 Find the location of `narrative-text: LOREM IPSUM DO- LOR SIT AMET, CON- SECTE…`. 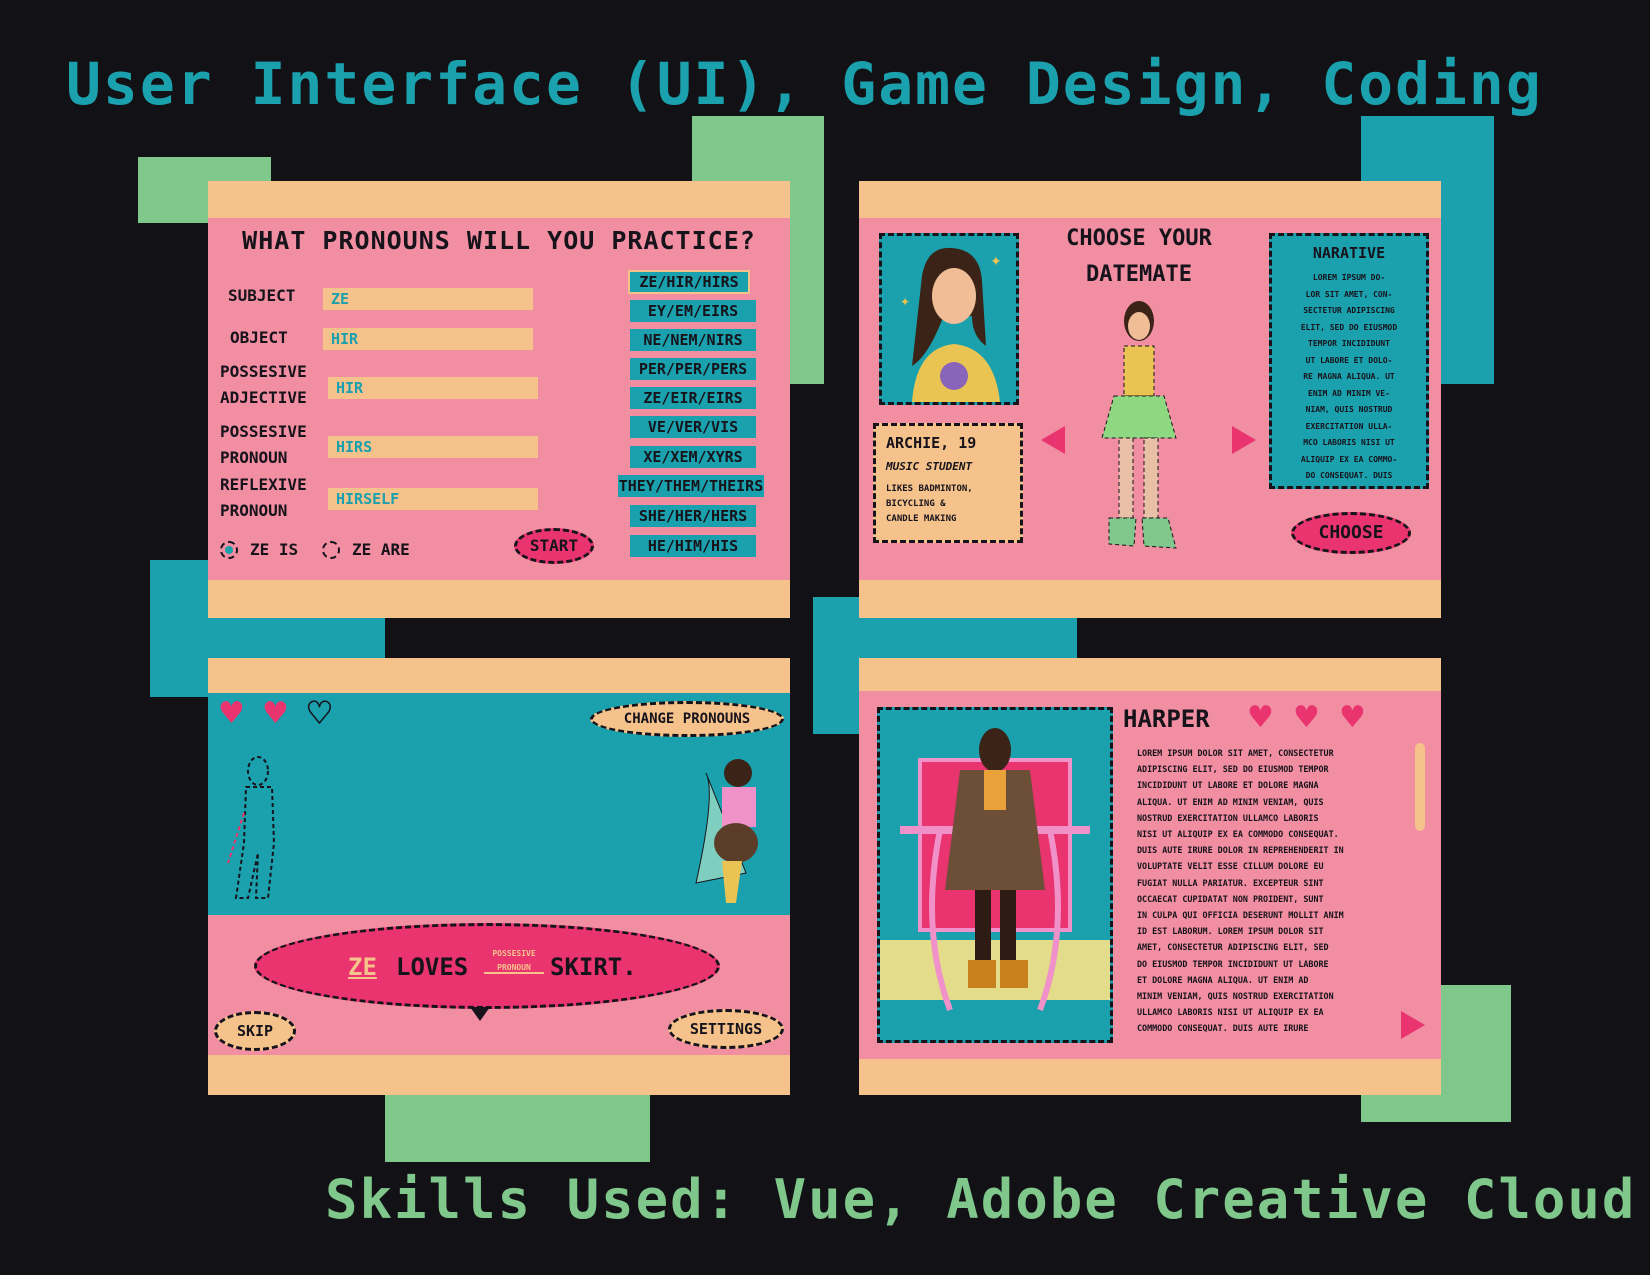

narrative-text: LOREM IPSUM DO- LOR SIT AMET, CON- SECTE… is located at coordinates (1349, 376).